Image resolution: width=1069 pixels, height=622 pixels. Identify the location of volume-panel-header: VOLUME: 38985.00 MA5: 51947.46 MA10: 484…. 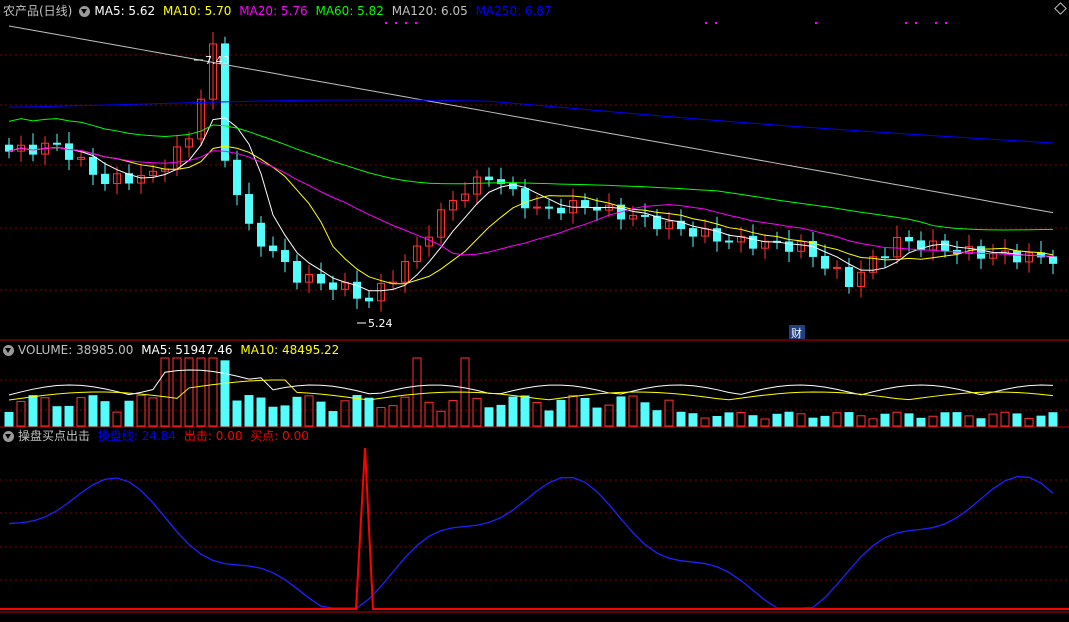
(171, 350).